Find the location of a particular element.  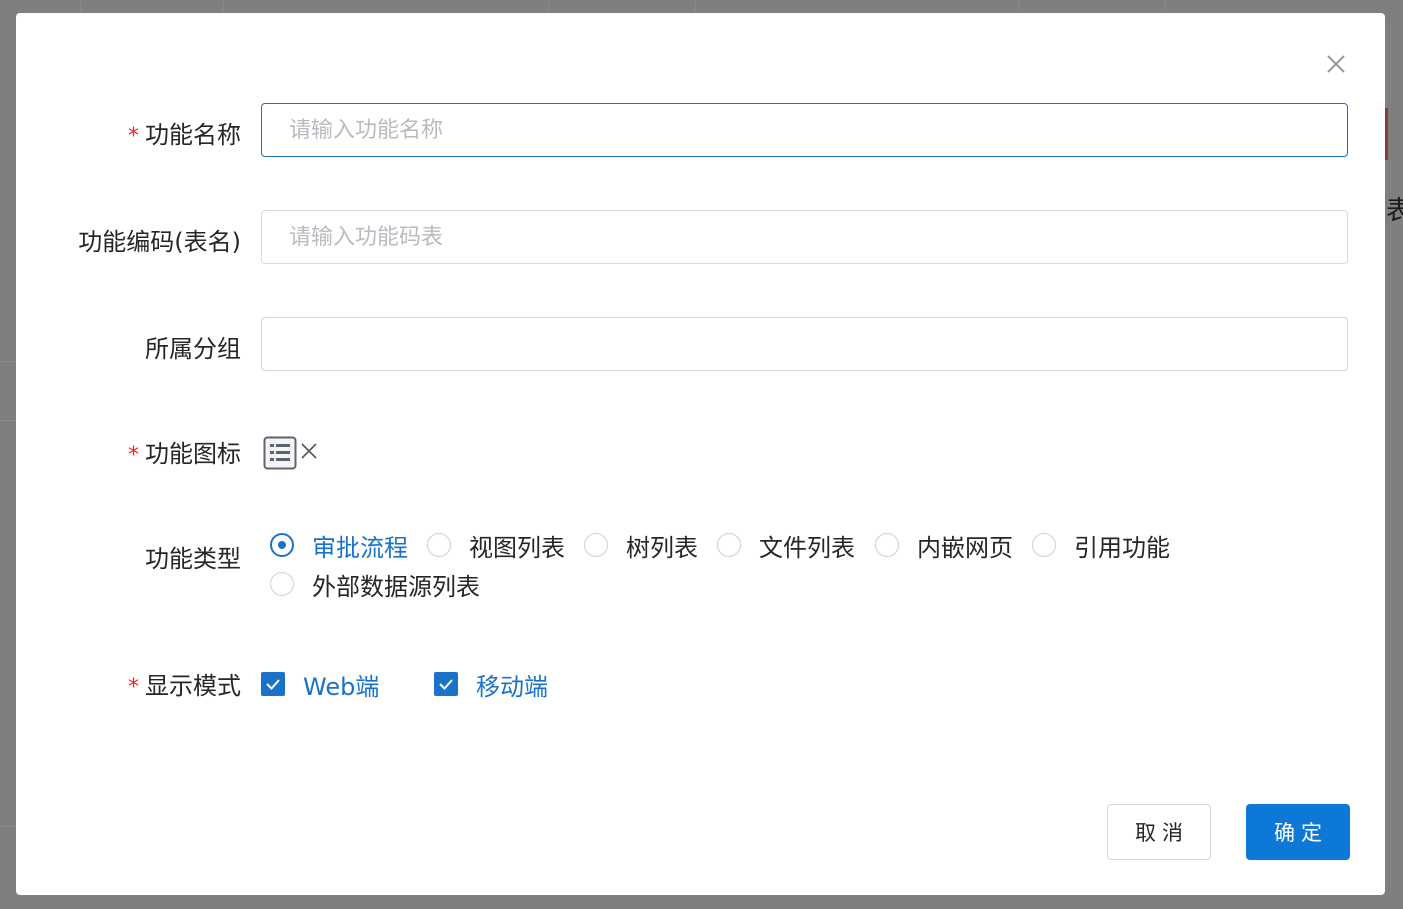

label-text: 功能图标 is located at coordinates (193, 454).